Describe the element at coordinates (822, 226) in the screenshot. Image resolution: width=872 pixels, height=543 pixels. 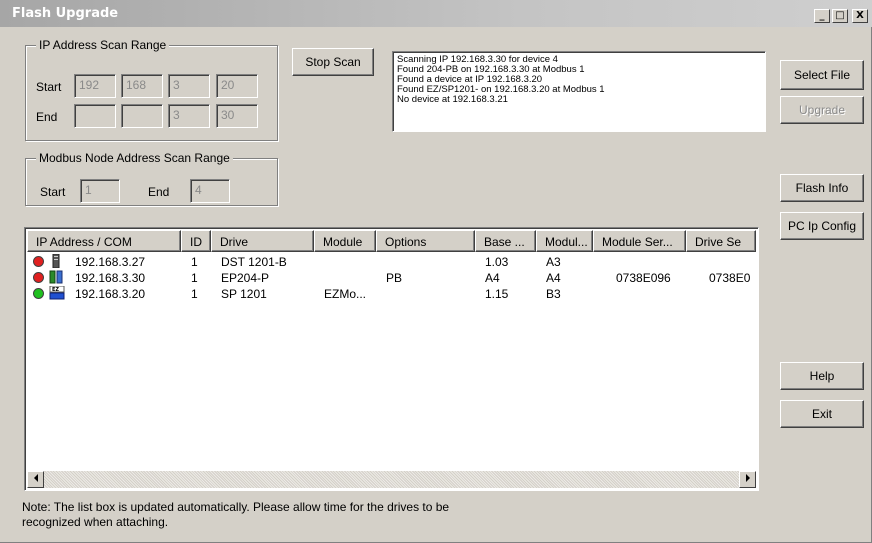
I see `pc-ip-config-button: PC Ip Config` at that location.